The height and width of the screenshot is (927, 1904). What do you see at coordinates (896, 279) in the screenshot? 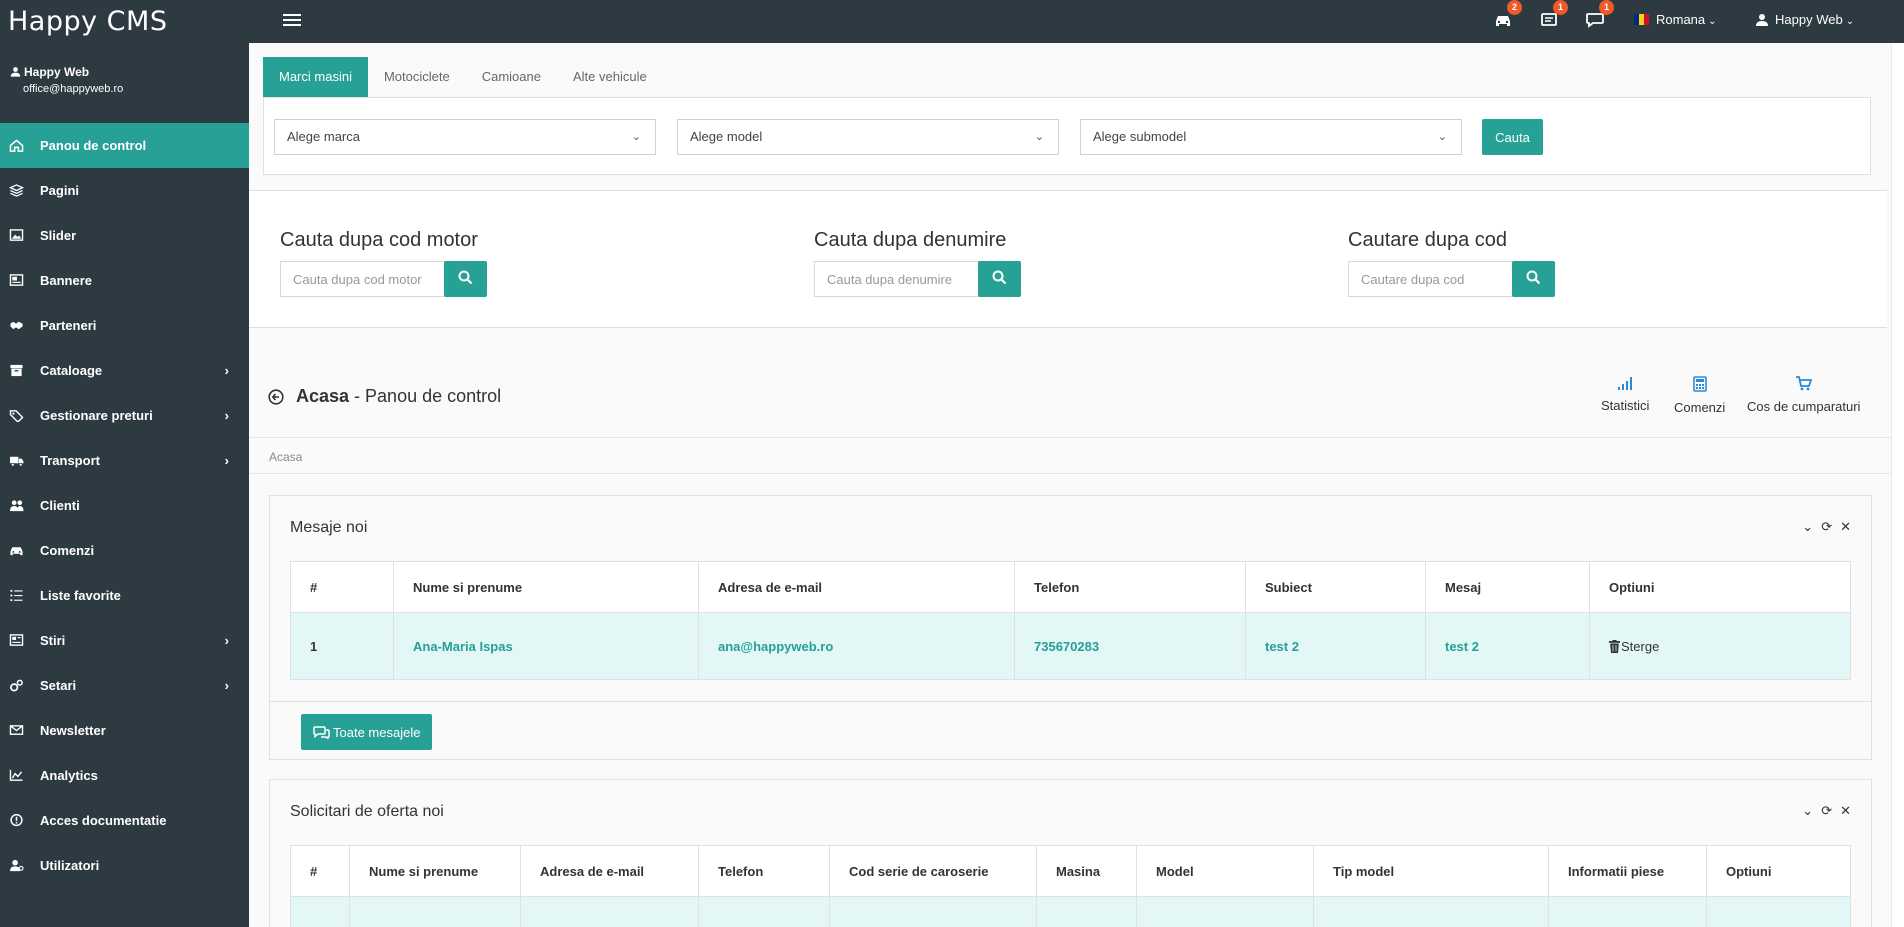
I see `name-search-input` at bounding box center [896, 279].